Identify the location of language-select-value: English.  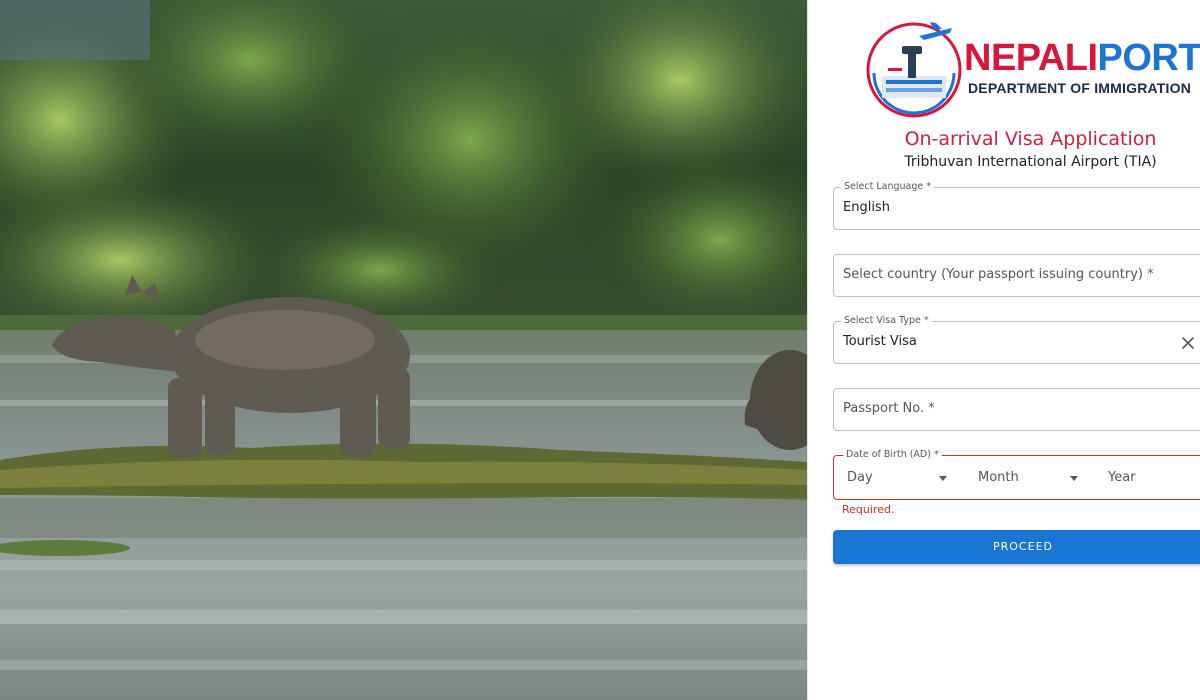
(866, 207).